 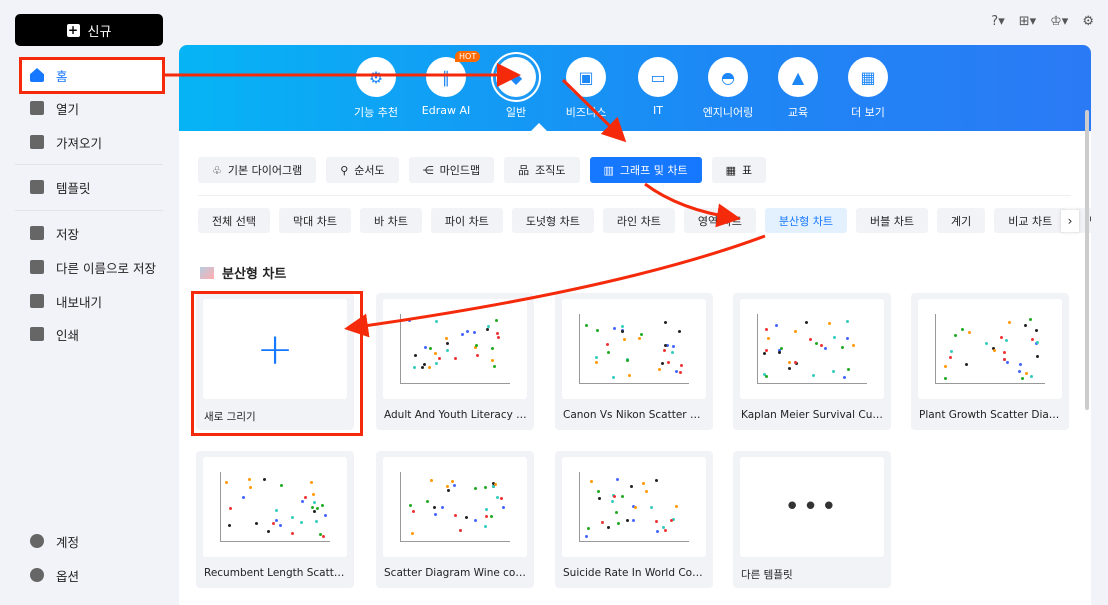 What do you see at coordinates (91, 541) in the screenshot?
I see `sidebar-item-account: 계정` at bounding box center [91, 541].